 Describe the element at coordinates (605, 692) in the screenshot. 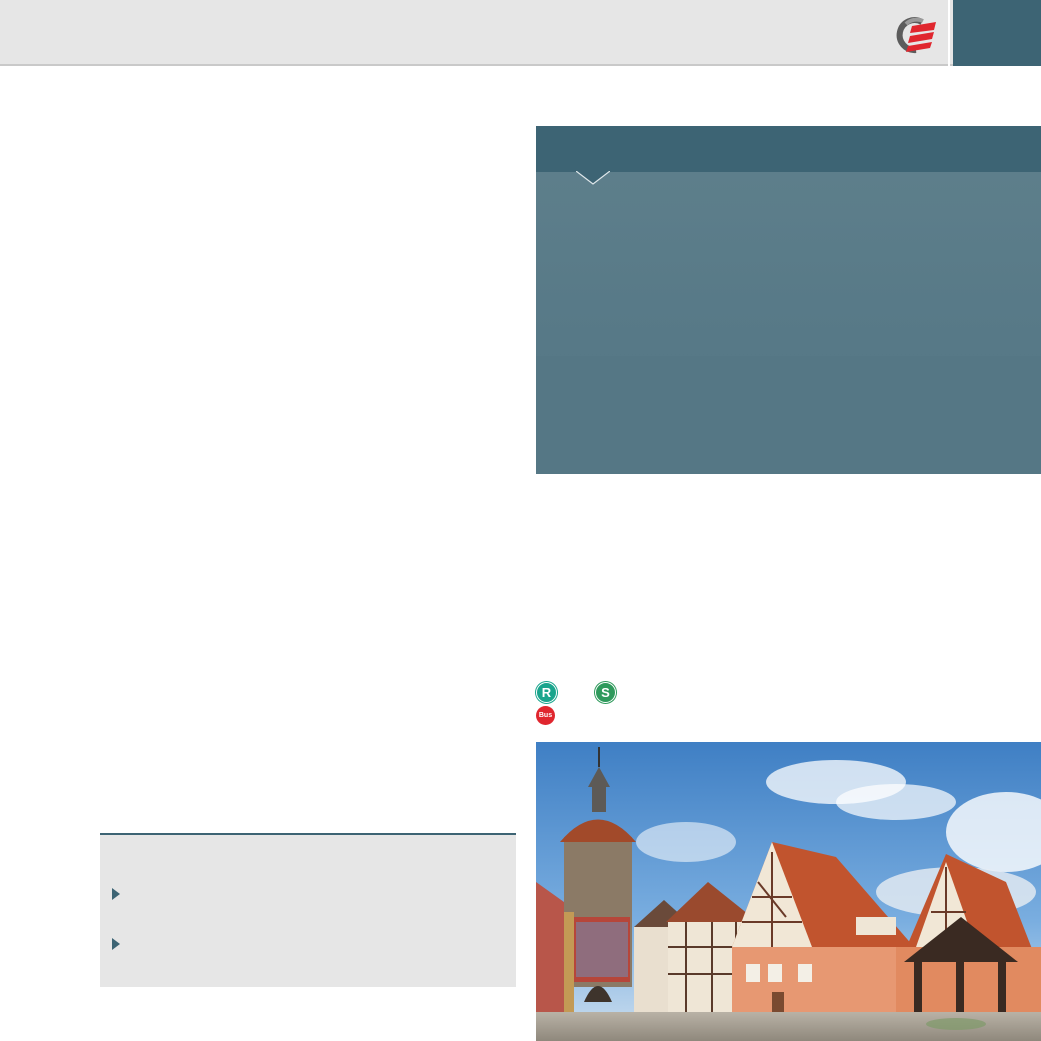

I see `s-bahn-icon: S` at that location.